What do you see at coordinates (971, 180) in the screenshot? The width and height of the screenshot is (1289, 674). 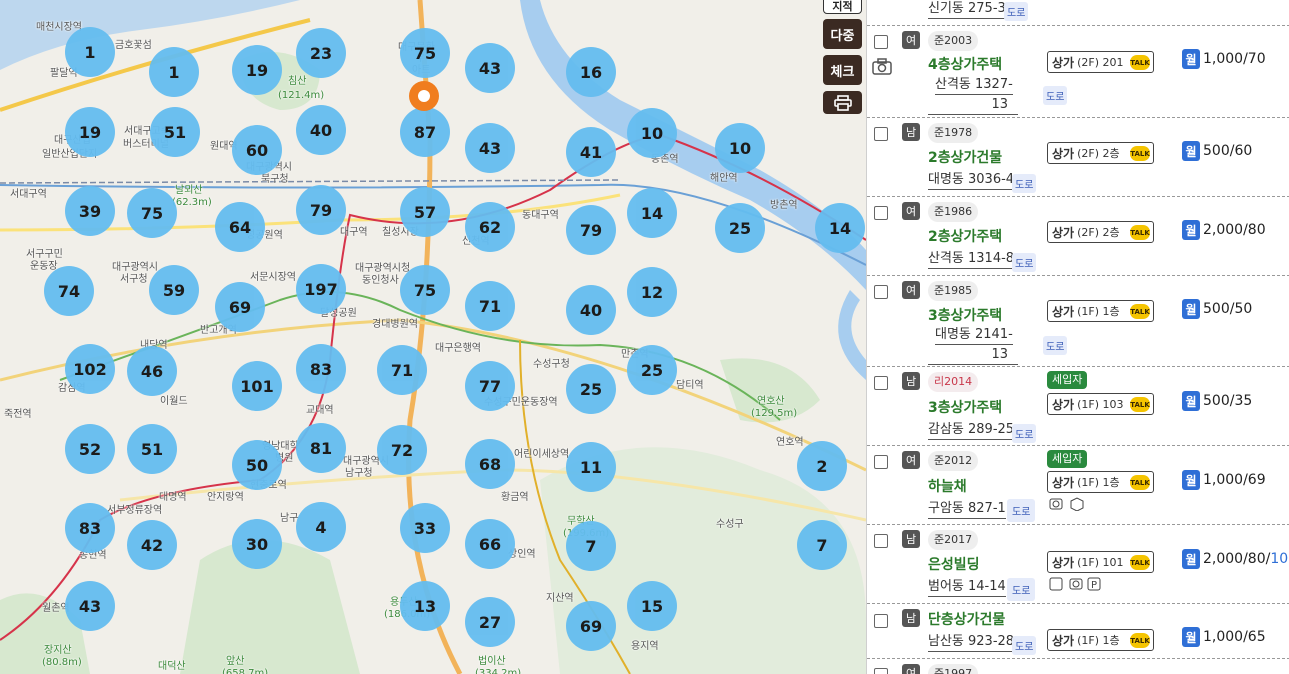 I see `listing-address: 대명동 3036-4` at bounding box center [971, 180].